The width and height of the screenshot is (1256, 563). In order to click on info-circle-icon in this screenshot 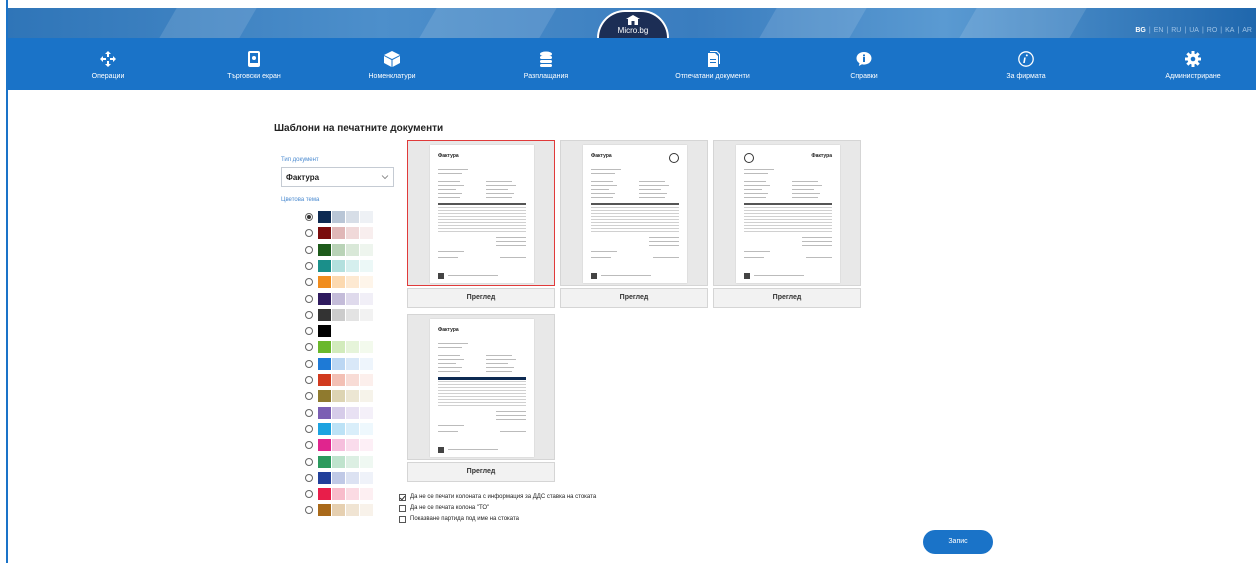, I will do `click(1026, 59)`.